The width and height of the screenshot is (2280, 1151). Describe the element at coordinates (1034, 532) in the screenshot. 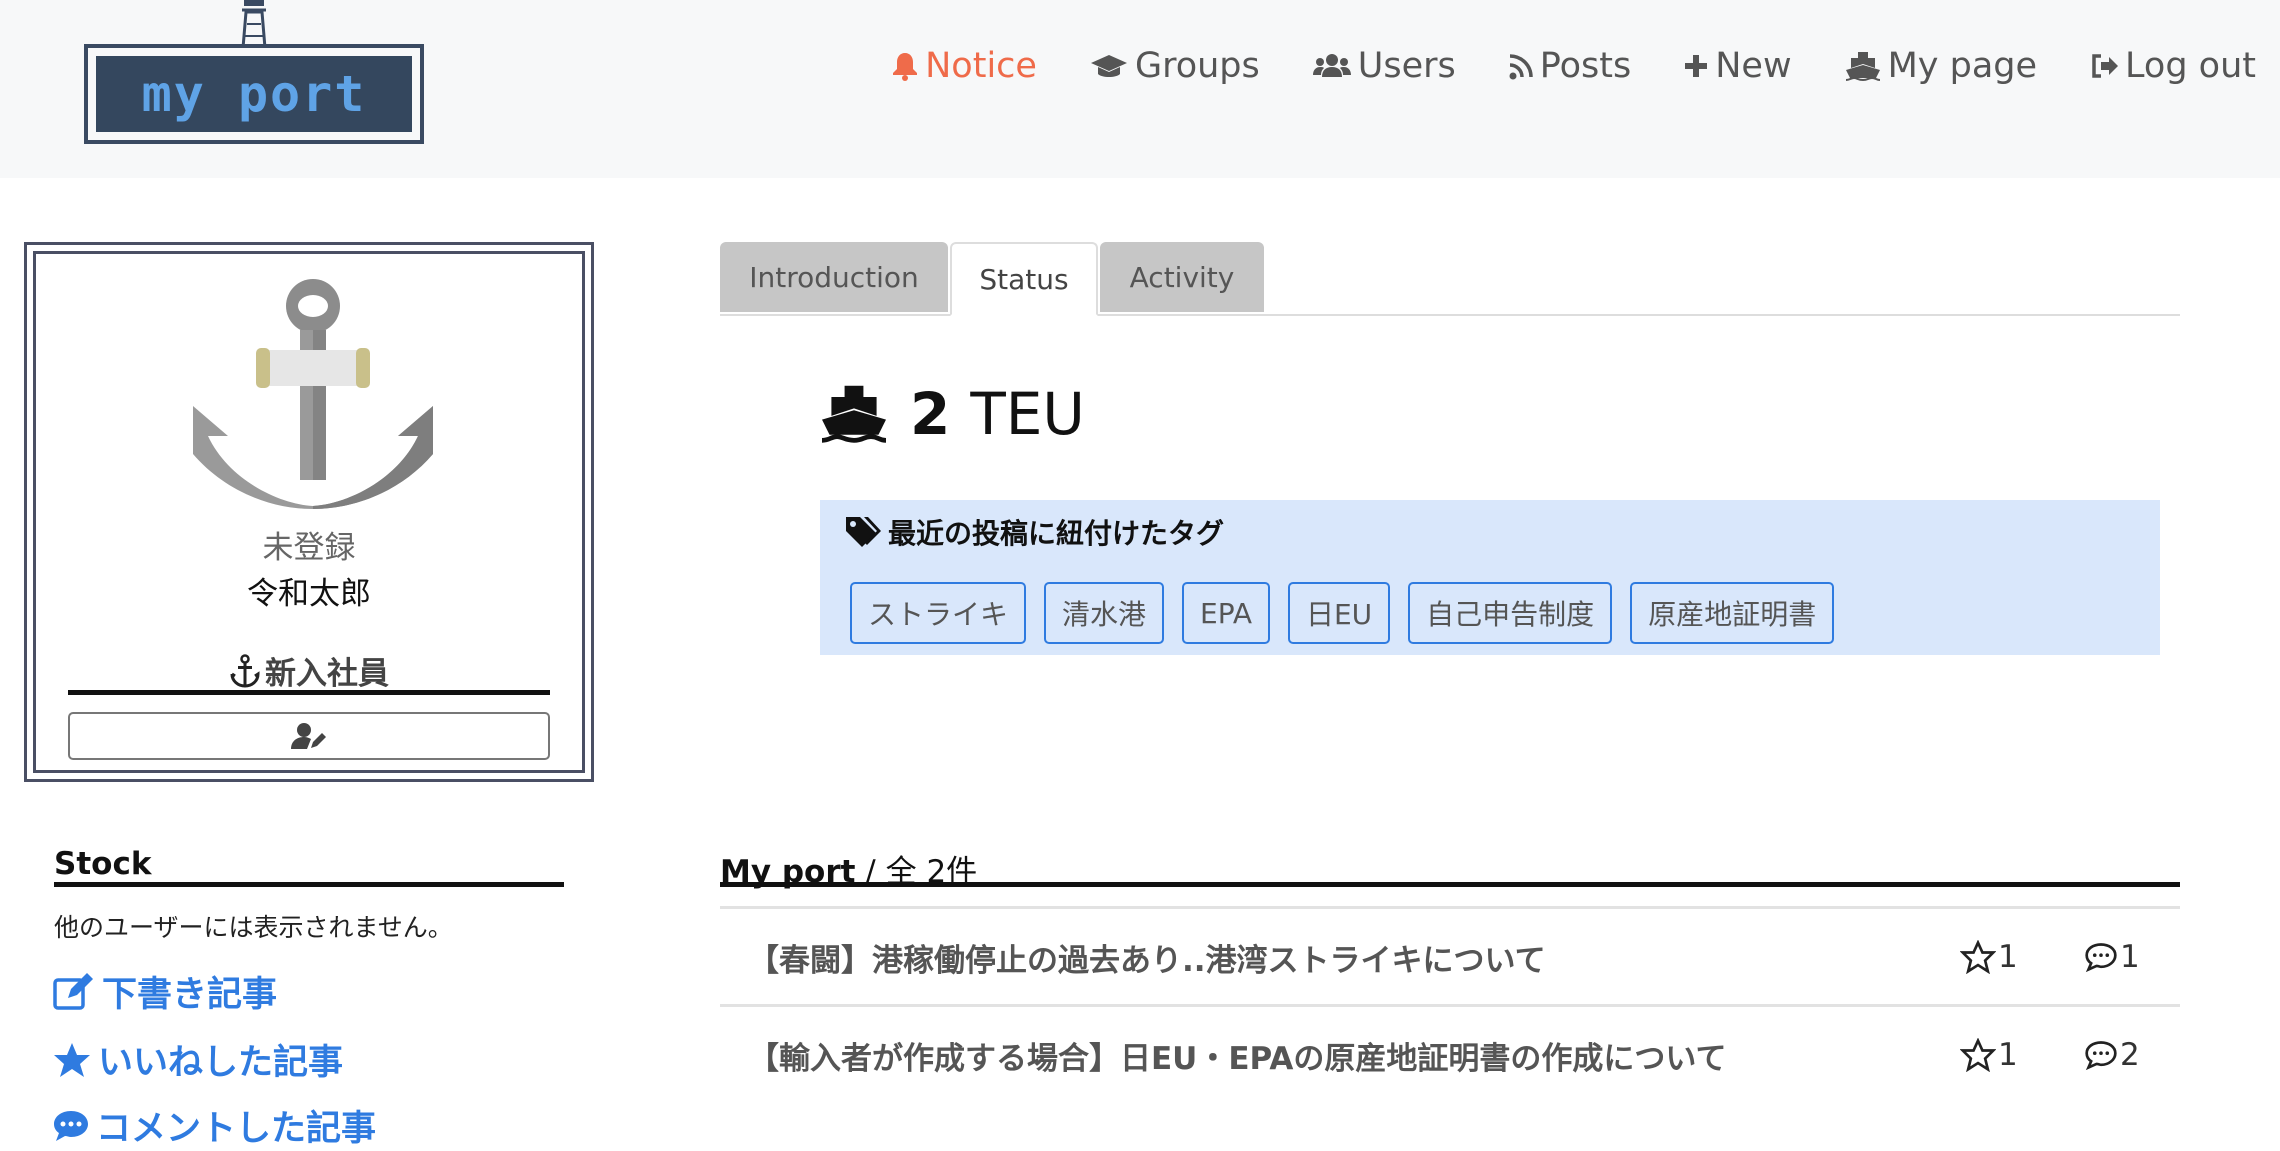

I see `recent-tags-title: 最近の投稿に紐付けたタグ` at that location.